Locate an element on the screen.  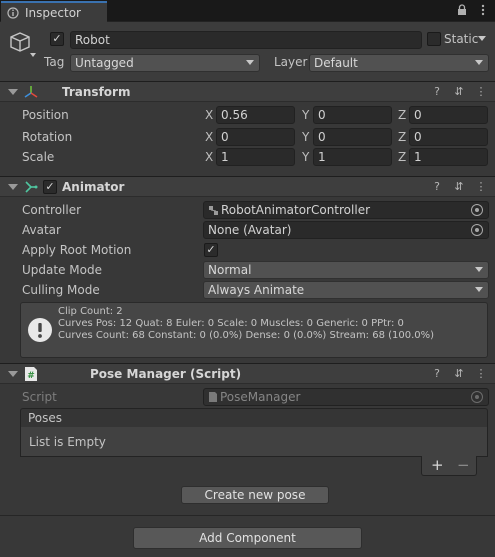
animator-header-tools: ? ⇵ ⋮ is located at coordinates (459, 187).